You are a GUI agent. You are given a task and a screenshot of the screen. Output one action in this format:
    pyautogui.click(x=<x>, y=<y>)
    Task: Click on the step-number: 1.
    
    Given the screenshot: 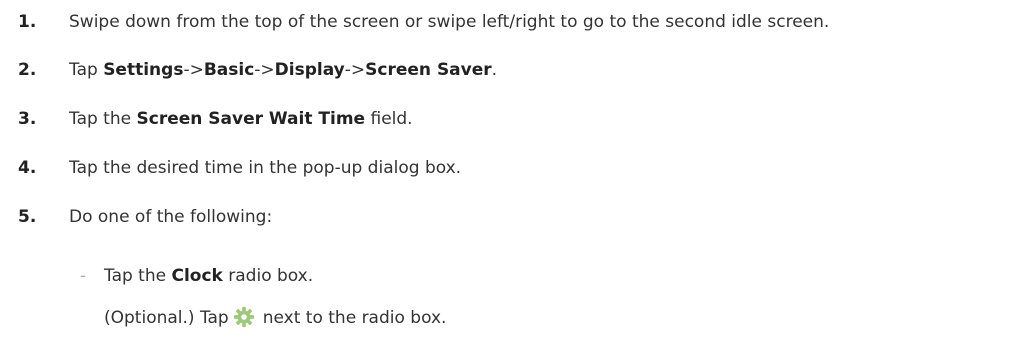 What is the action you would take?
    pyautogui.click(x=27, y=22)
    